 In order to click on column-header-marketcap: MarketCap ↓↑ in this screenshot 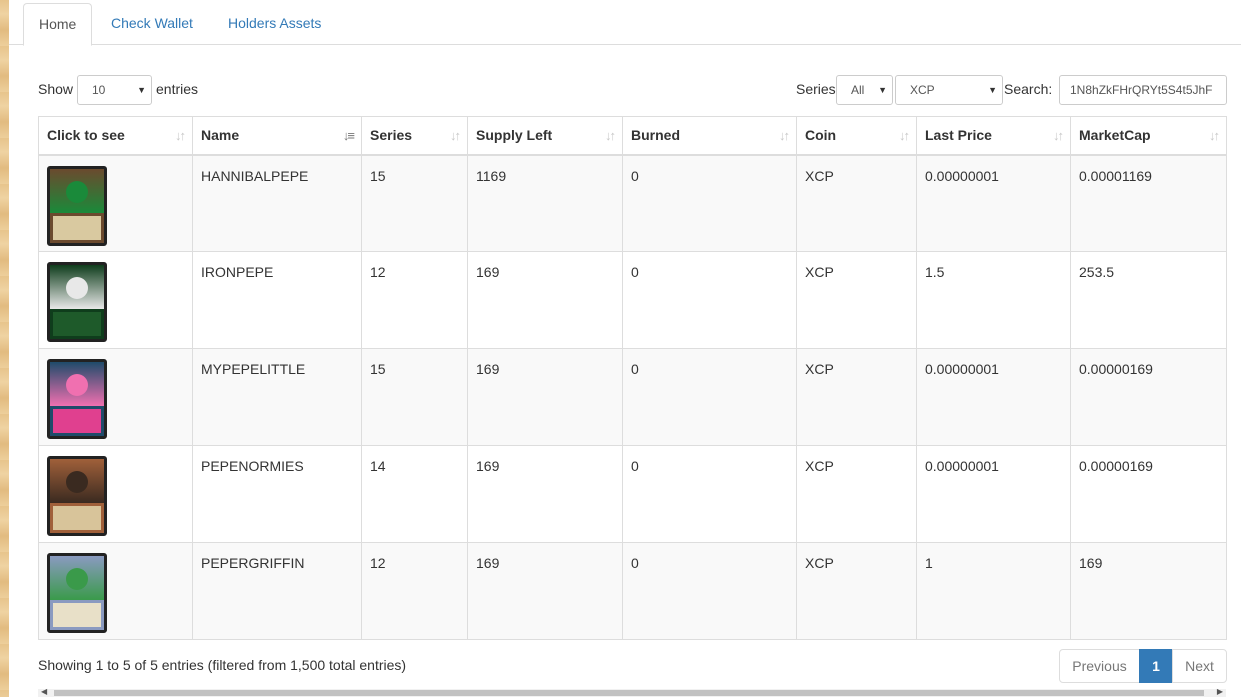, I will do `click(1148, 136)`.